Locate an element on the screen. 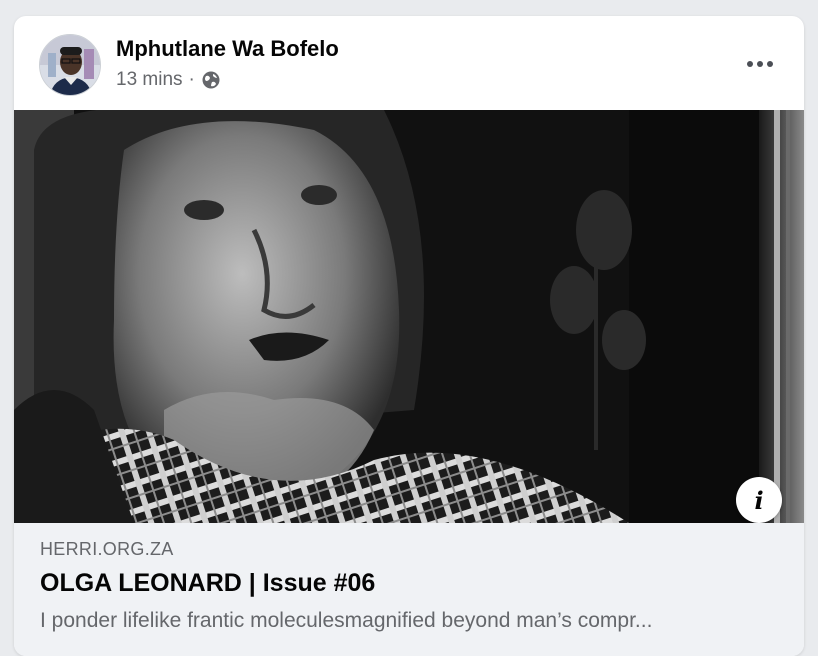 Image resolution: width=818 pixels, height=656 pixels. info-button: i is located at coordinates (759, 500).